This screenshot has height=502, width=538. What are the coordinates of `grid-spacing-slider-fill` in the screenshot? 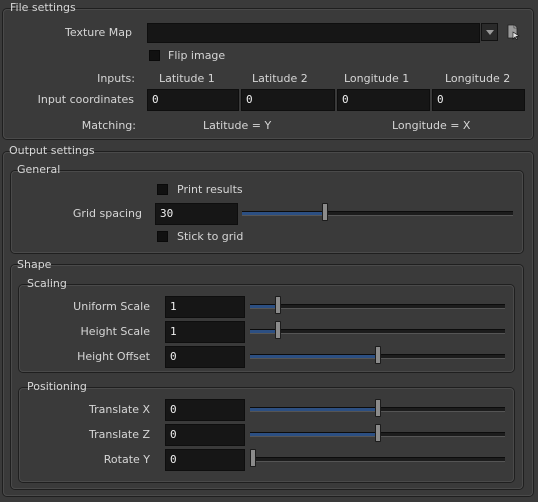 It's located at (282, 213).